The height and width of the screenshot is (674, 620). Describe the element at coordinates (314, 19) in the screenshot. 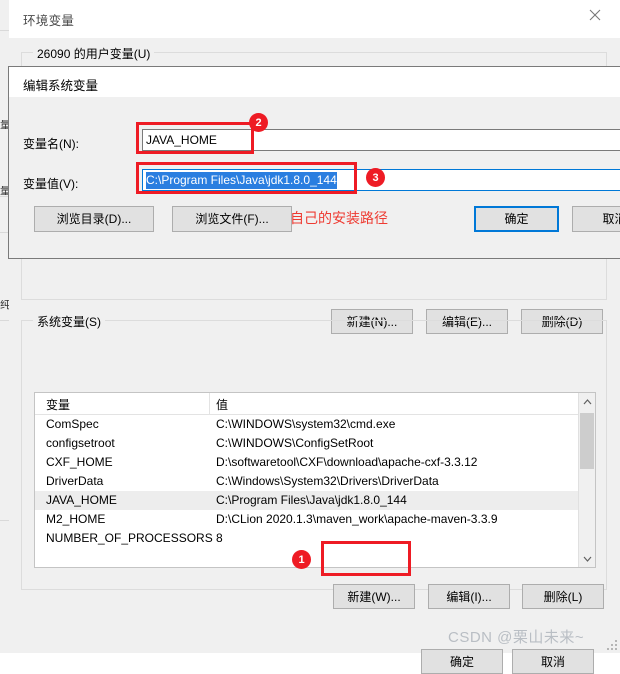

I see `window-titlebar: 环境变量` at that location.